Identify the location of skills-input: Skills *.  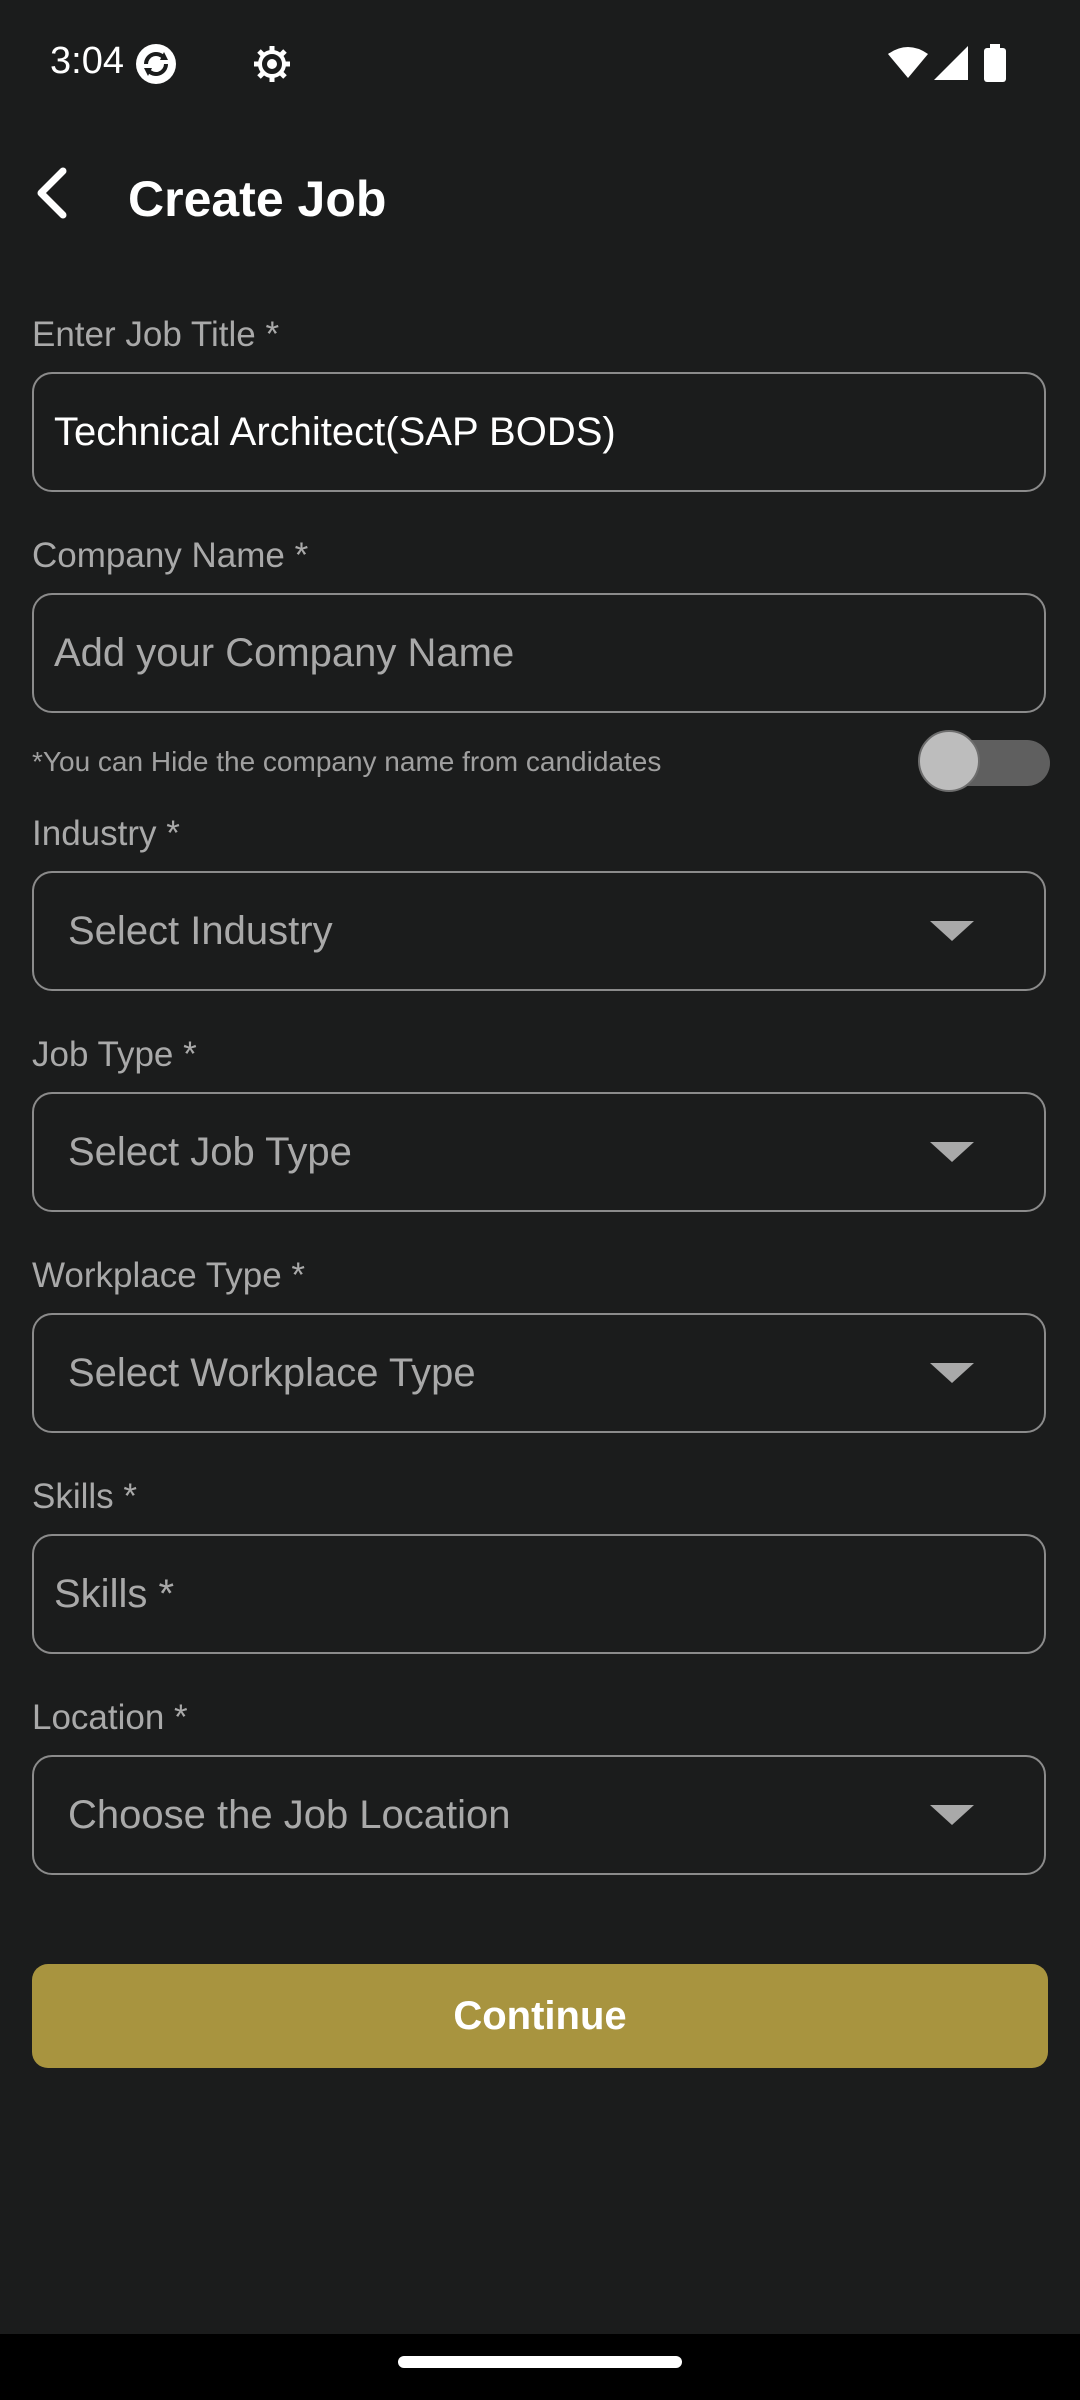
(539, 1594).